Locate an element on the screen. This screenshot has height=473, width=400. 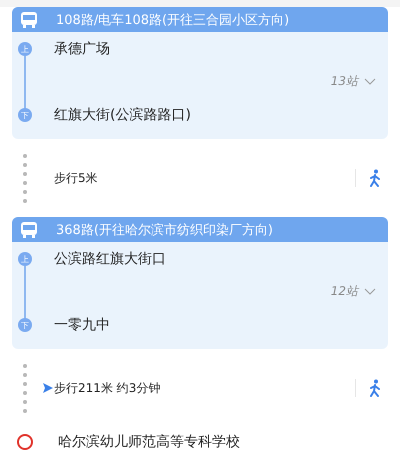
alight-stop: 一零九中 is located at coordinates (82, 325).